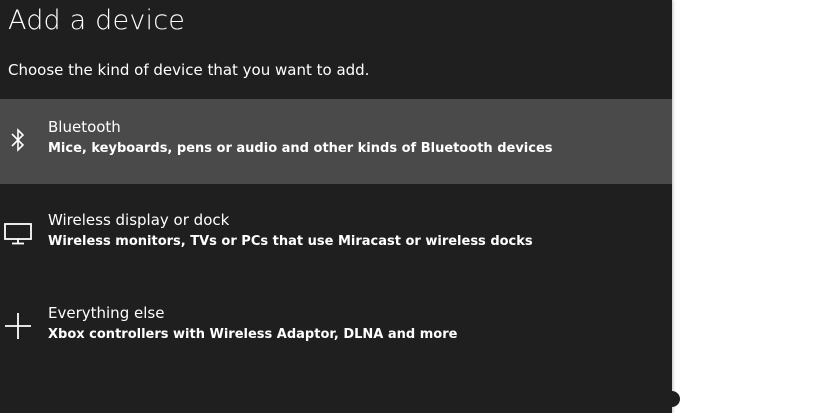 The height and width of the screenshot is (413, 825). What do you see at coordinates (97, 20) in the screenshot?
I see `dialog-title: Add a device` at bounding box center [97, 20].